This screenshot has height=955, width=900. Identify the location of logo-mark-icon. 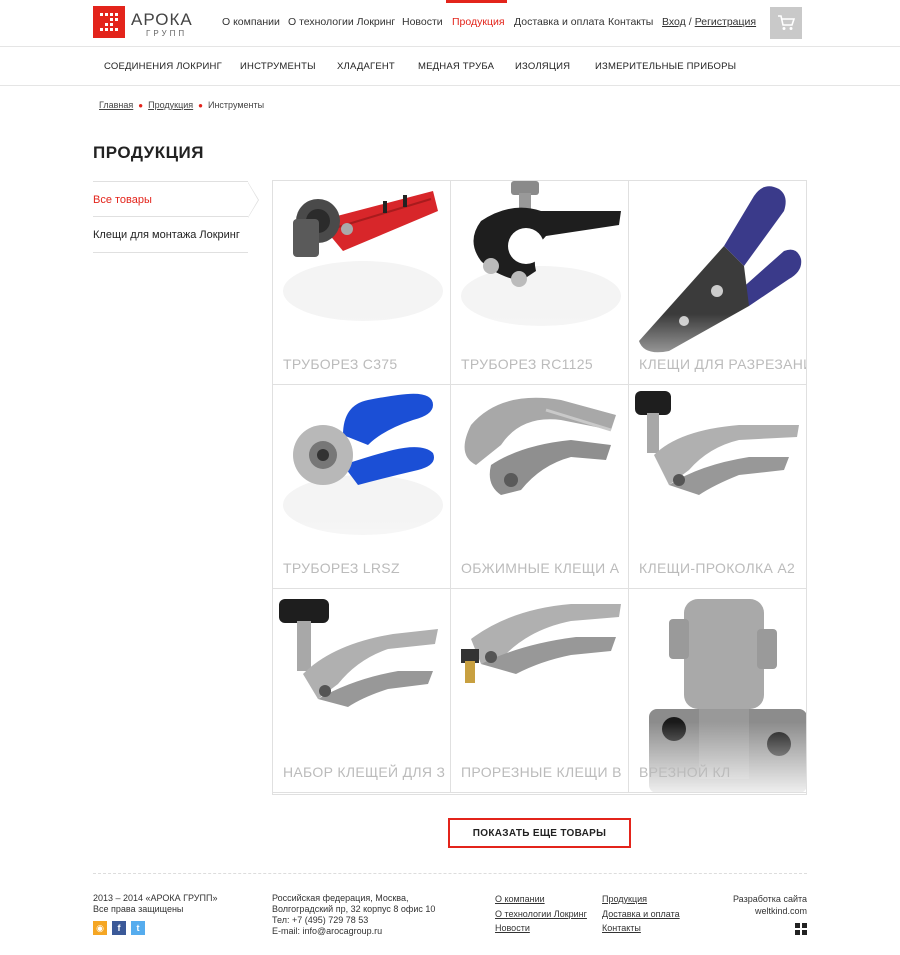
(109, 22).